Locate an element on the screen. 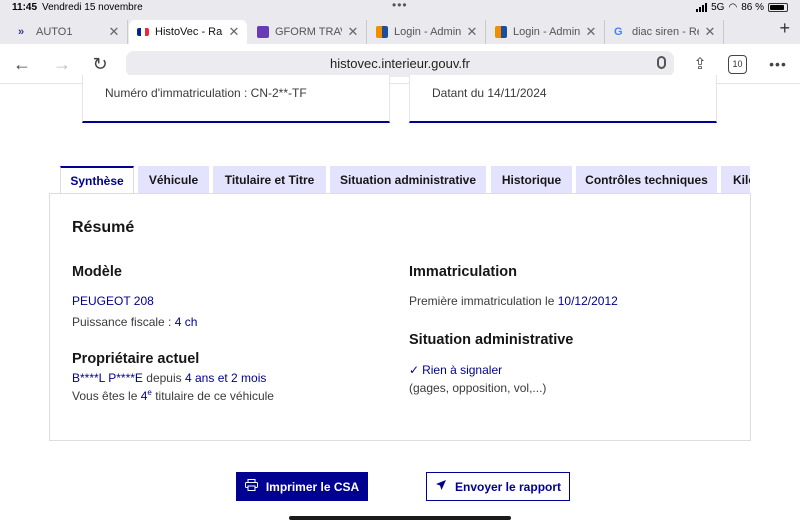 The width and height of the screenshot is (800, 525). address-bar: histovec.interieur.gouv.fr is located at coordinates (400, 64).